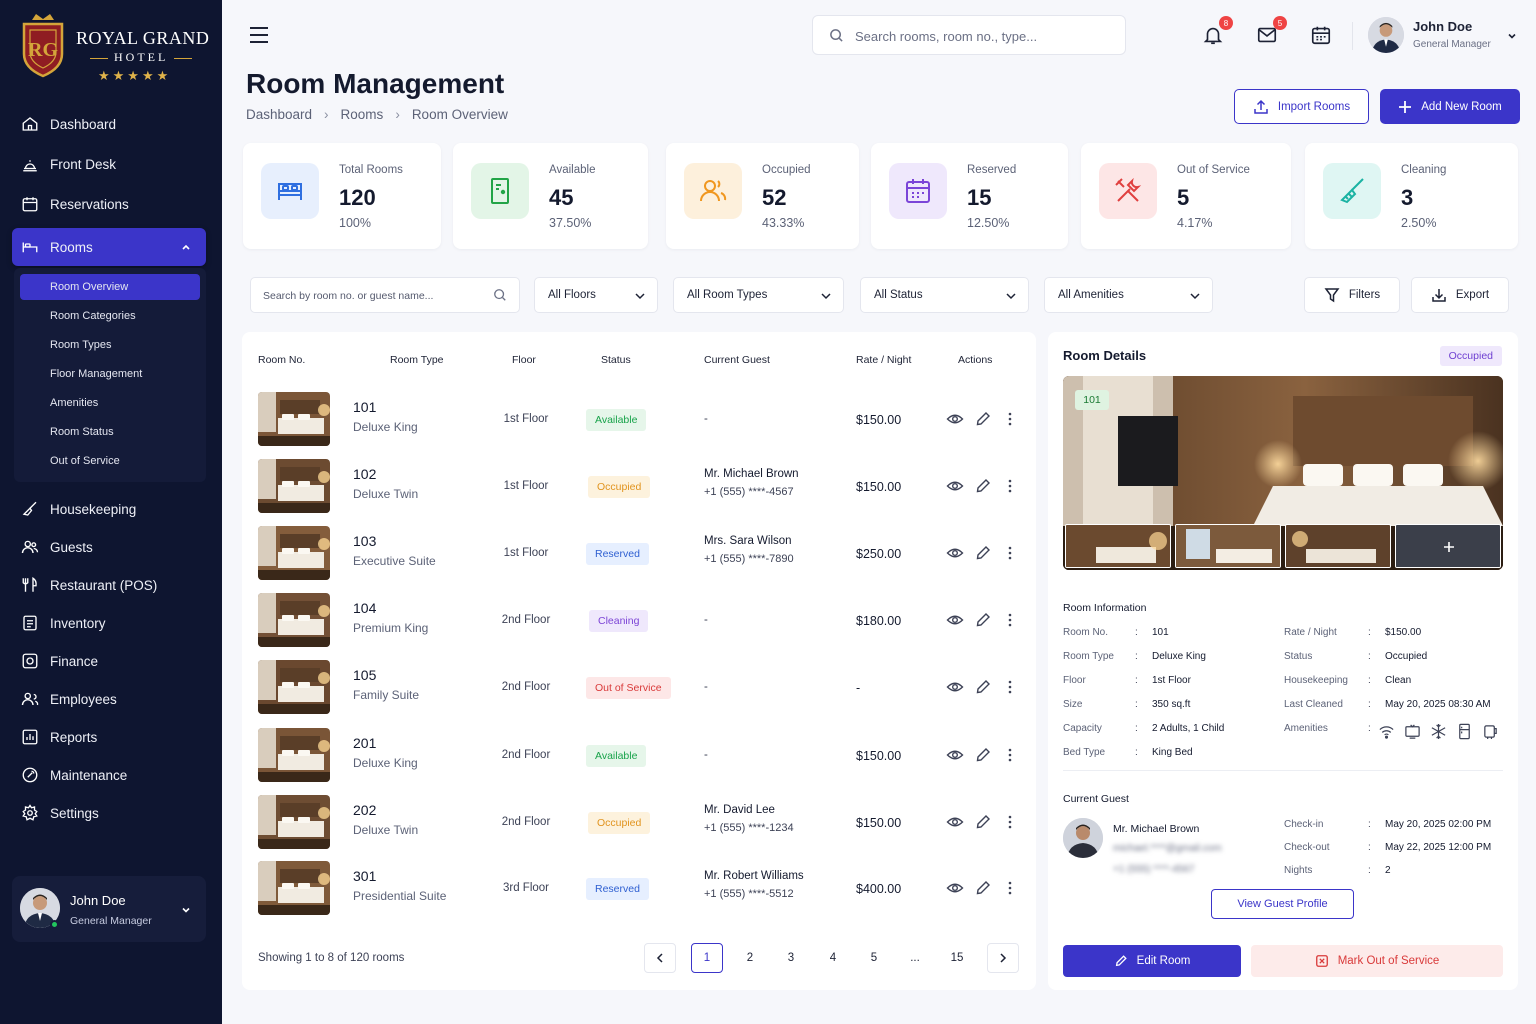 The width and height of the screenshot is (1536, 1024). I want to click on breadcrumb-dashboard: Dashboard, so click(279, 114).